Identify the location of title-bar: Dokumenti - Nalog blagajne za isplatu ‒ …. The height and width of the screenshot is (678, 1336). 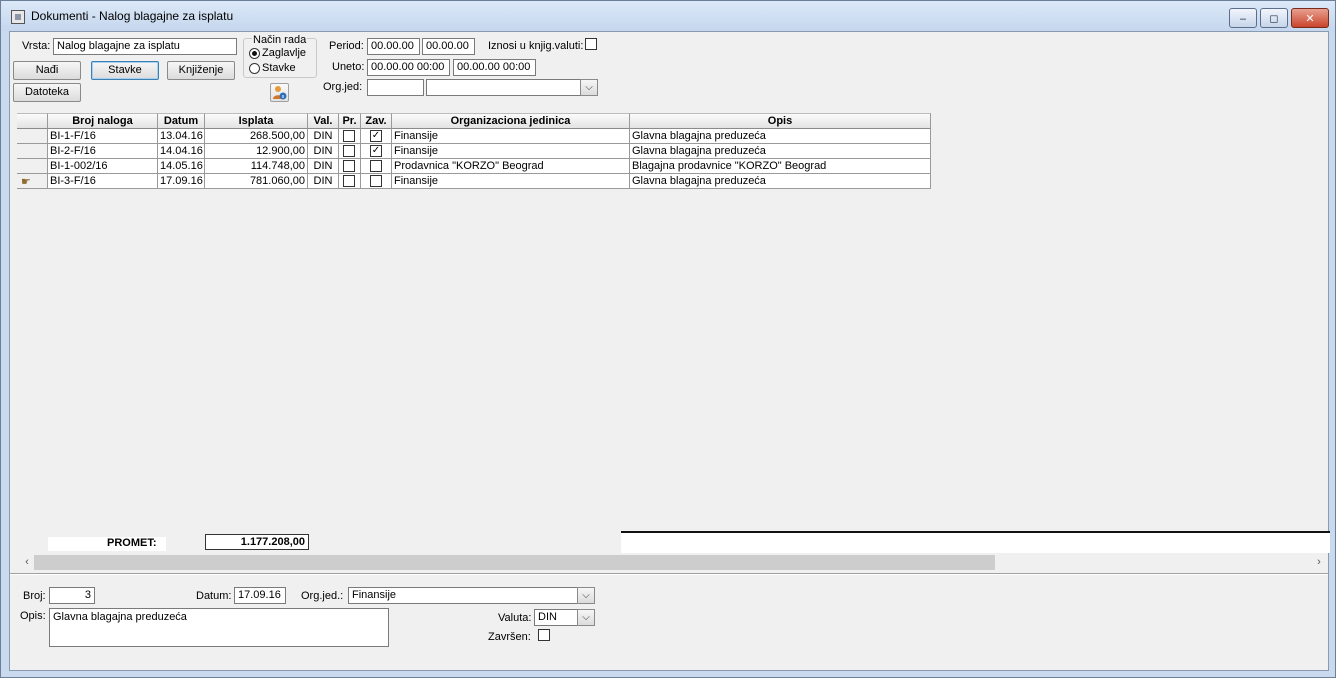
(668, 16).